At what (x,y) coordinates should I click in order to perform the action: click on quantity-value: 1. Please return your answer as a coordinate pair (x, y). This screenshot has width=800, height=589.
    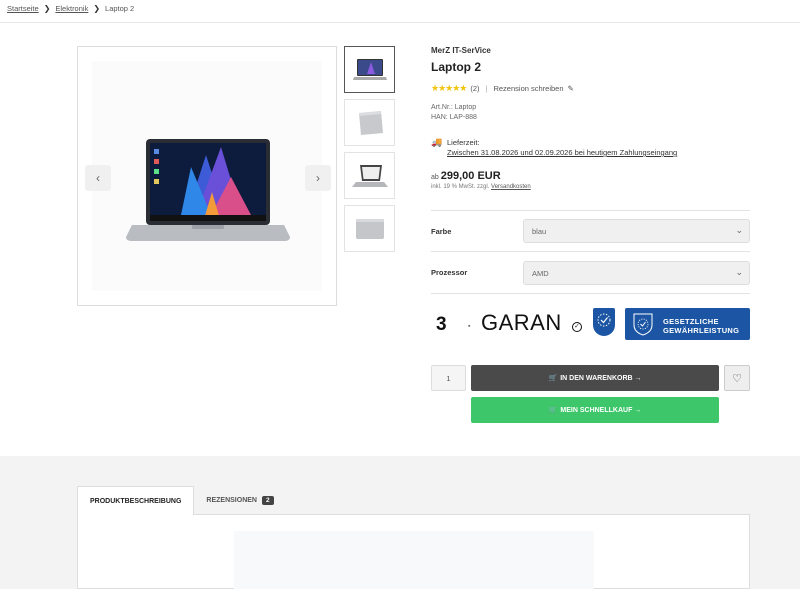
    Looking at the image, I should click on (448, 378).